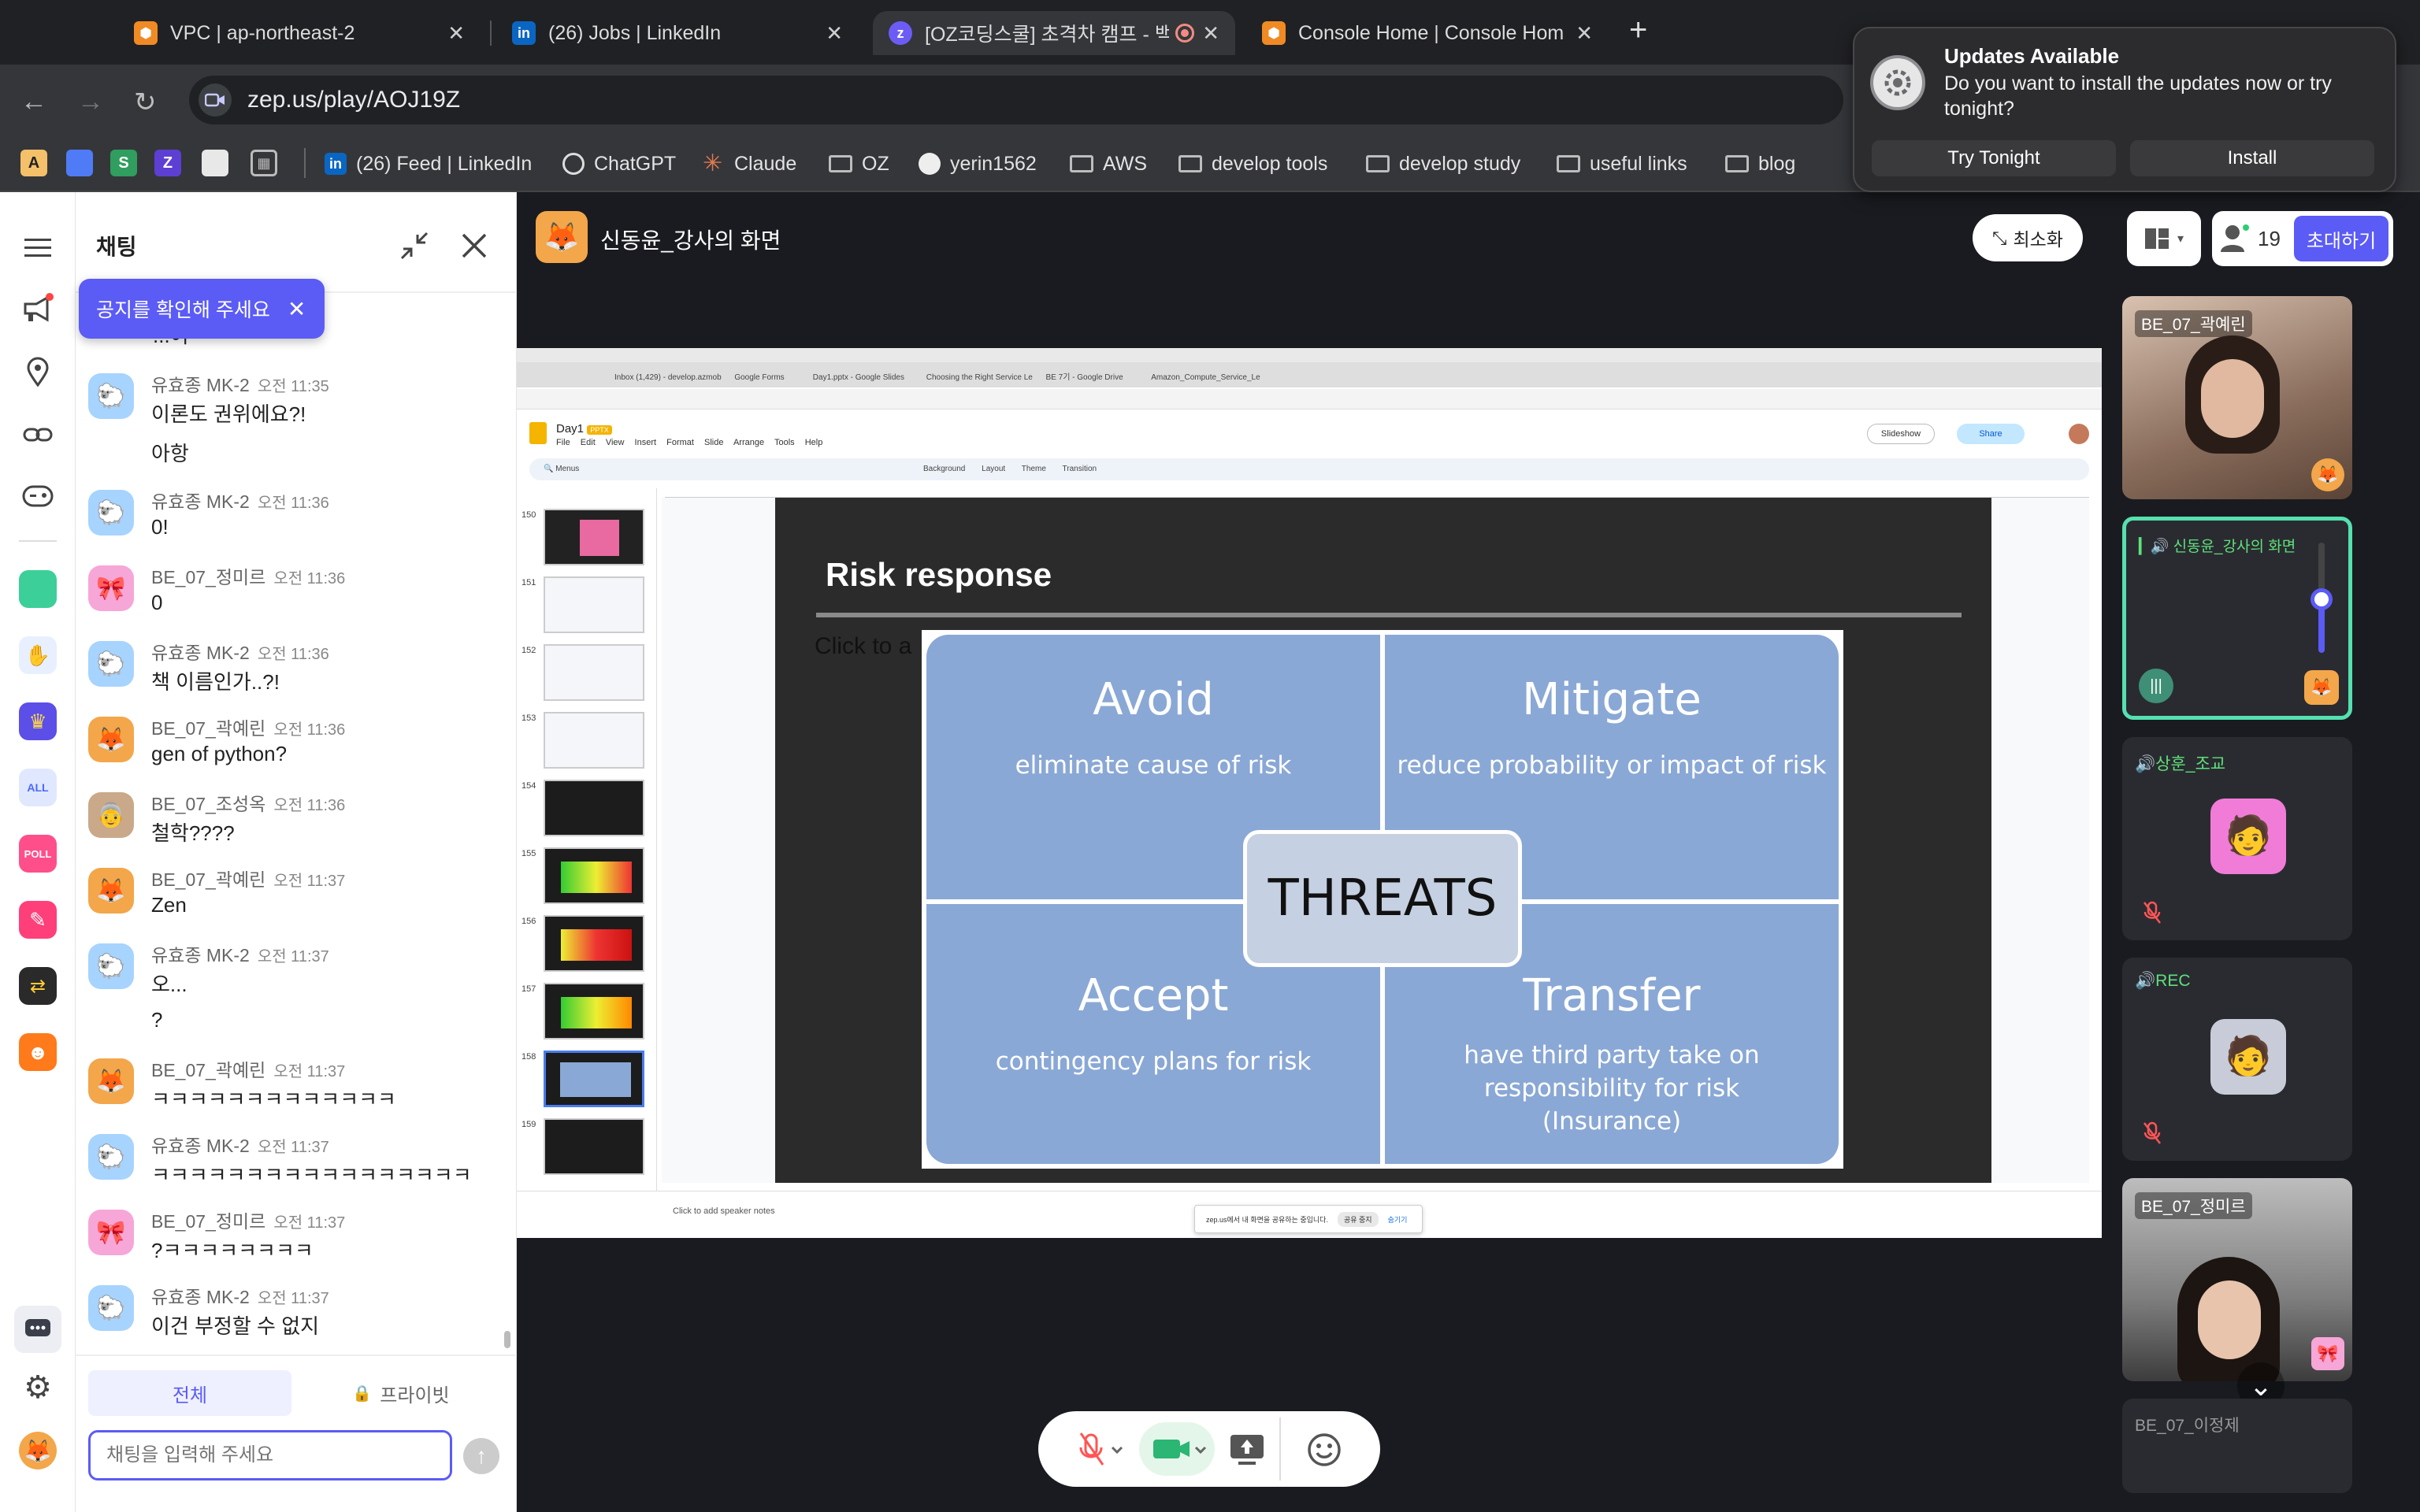  I want to click on my-avatar: 🦊, so click(38, 1450).